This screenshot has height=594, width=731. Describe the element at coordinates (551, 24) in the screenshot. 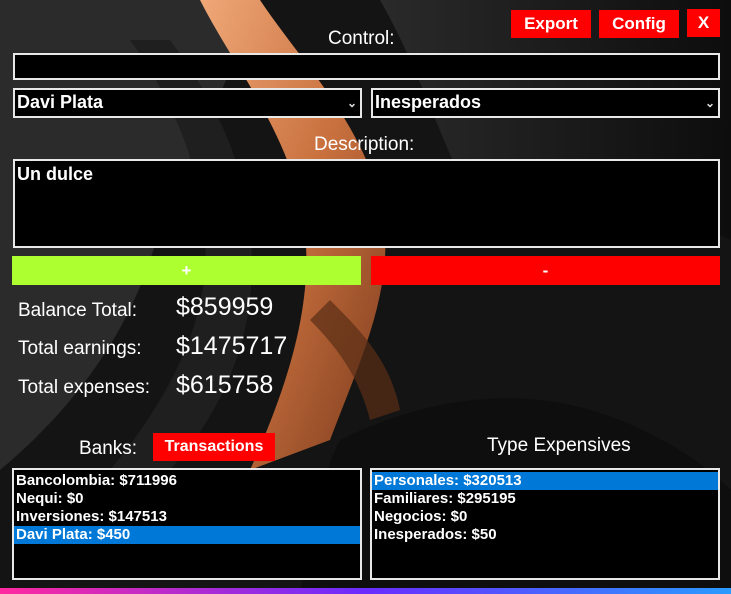

I see `export-button: Export` at that location.